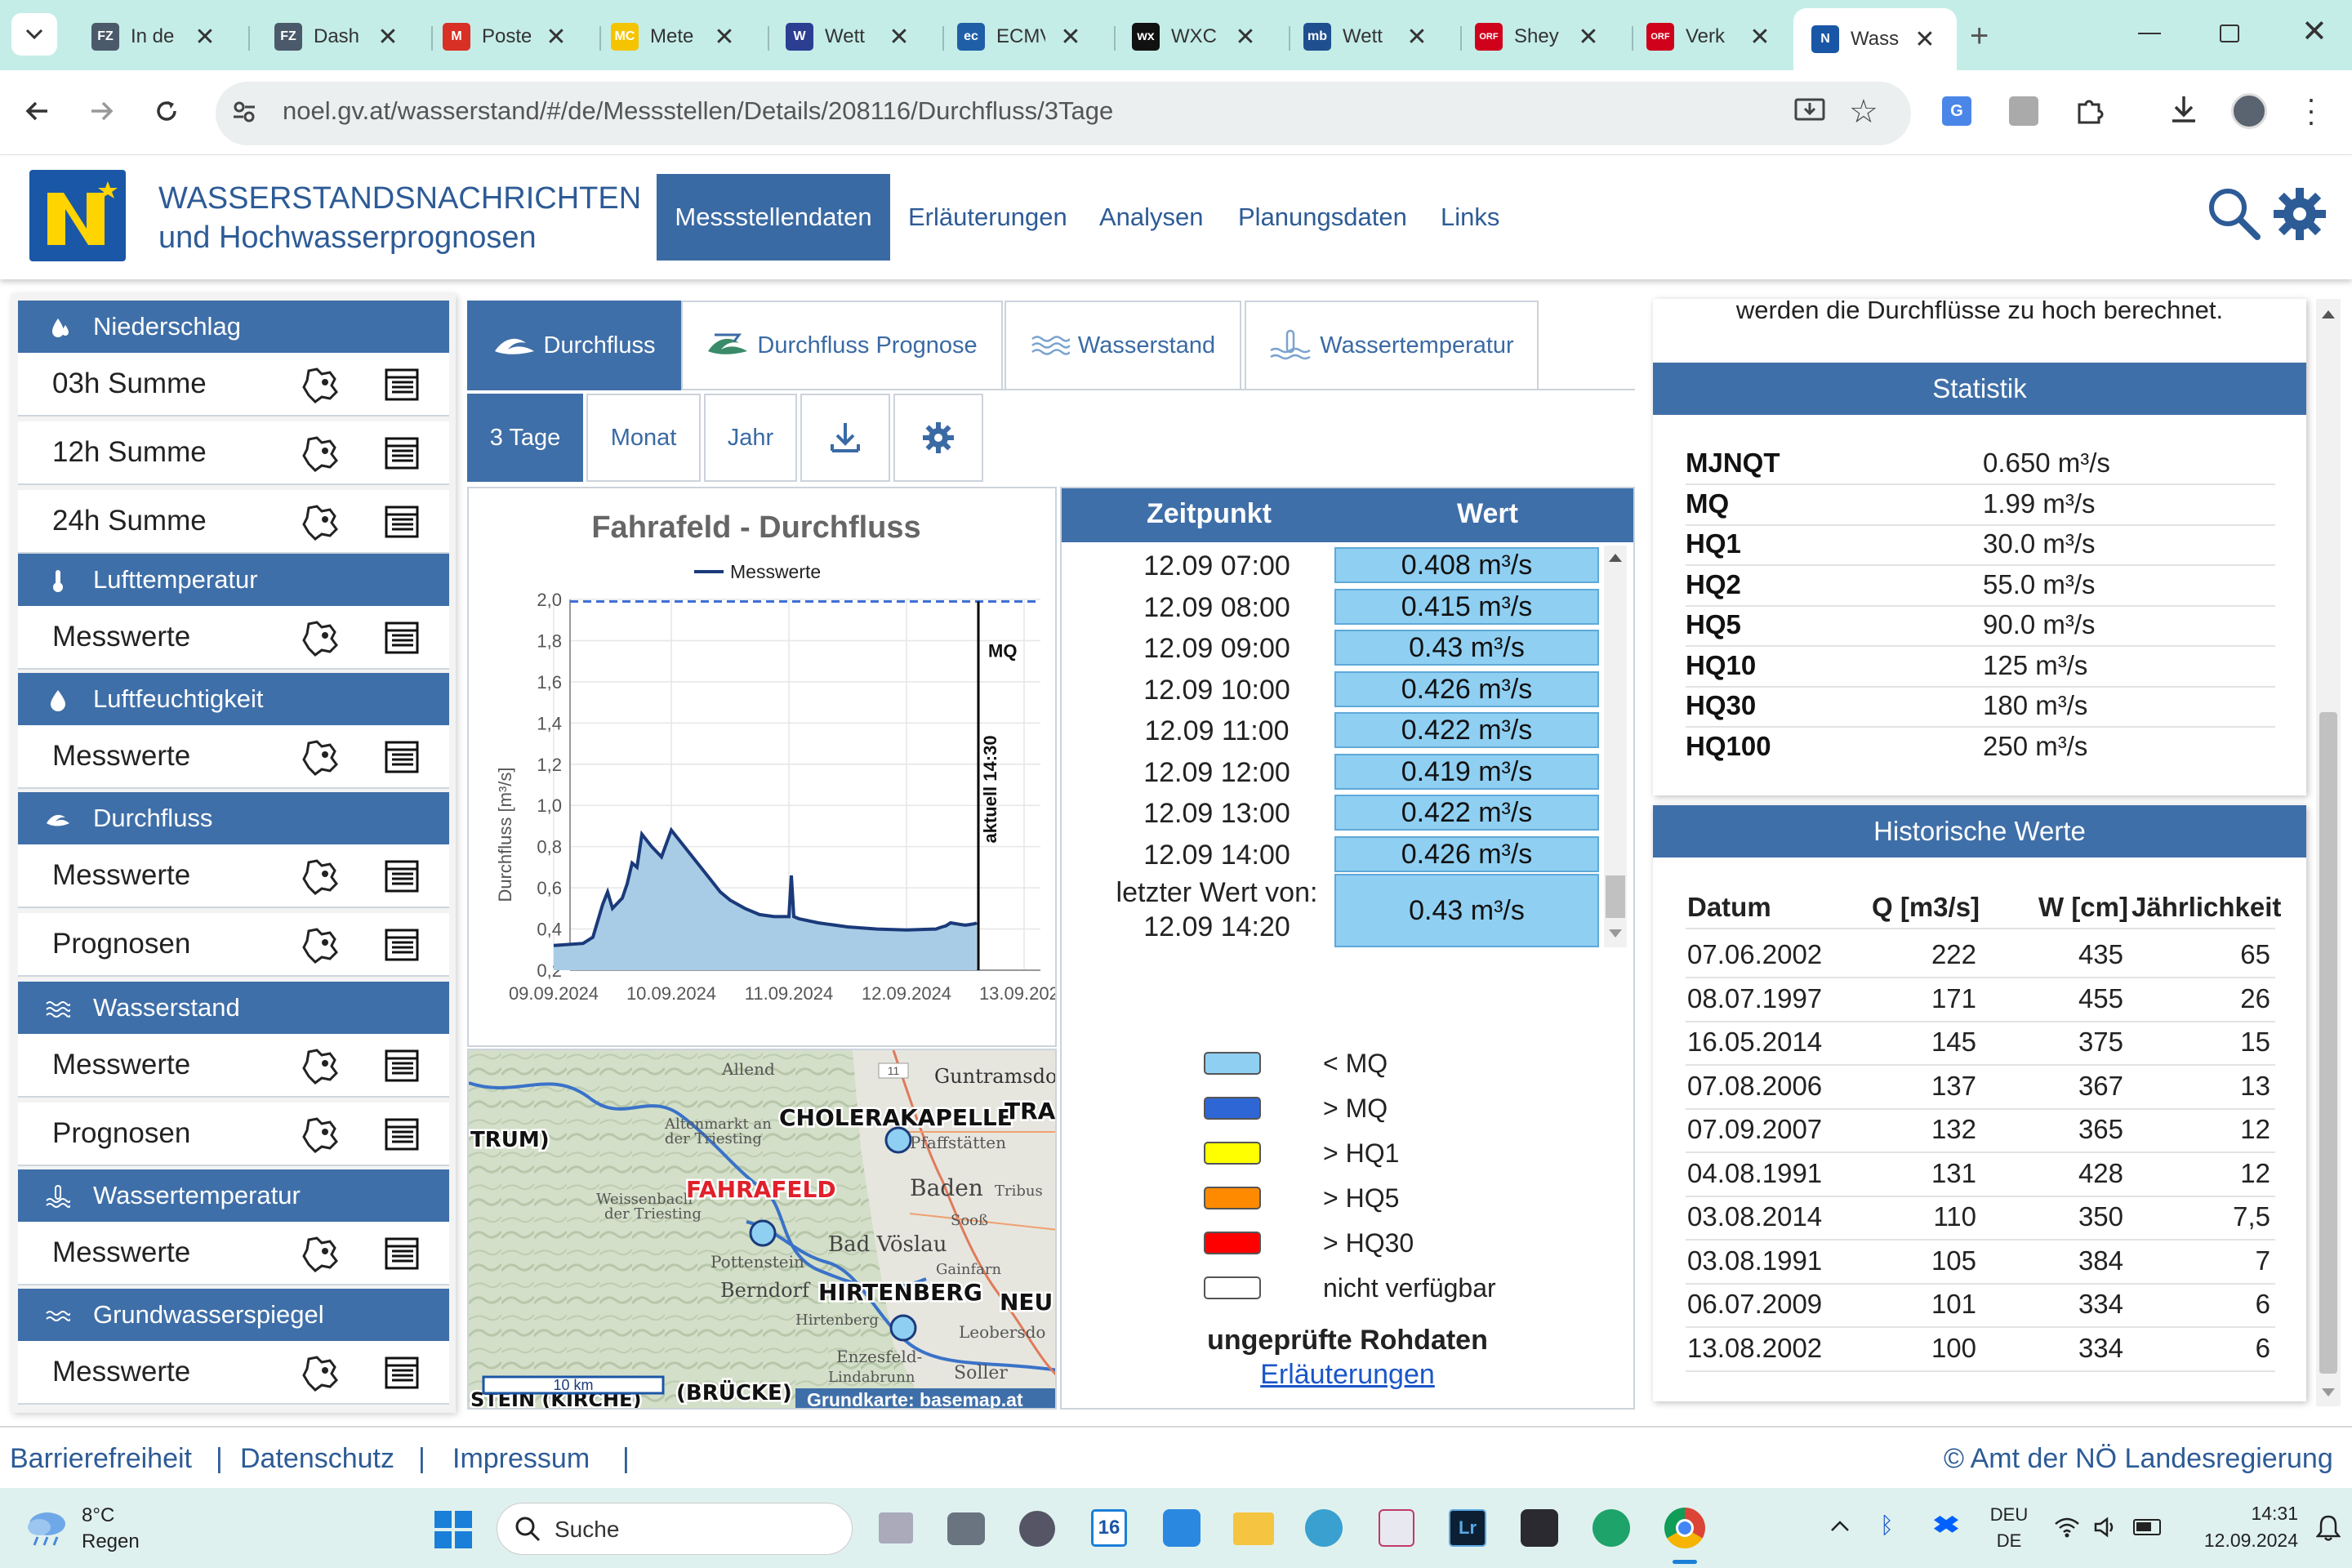  Describe the element at coordinates (1840, 1526) in the screenshot. I see `tray-chevron-icon` at that location.